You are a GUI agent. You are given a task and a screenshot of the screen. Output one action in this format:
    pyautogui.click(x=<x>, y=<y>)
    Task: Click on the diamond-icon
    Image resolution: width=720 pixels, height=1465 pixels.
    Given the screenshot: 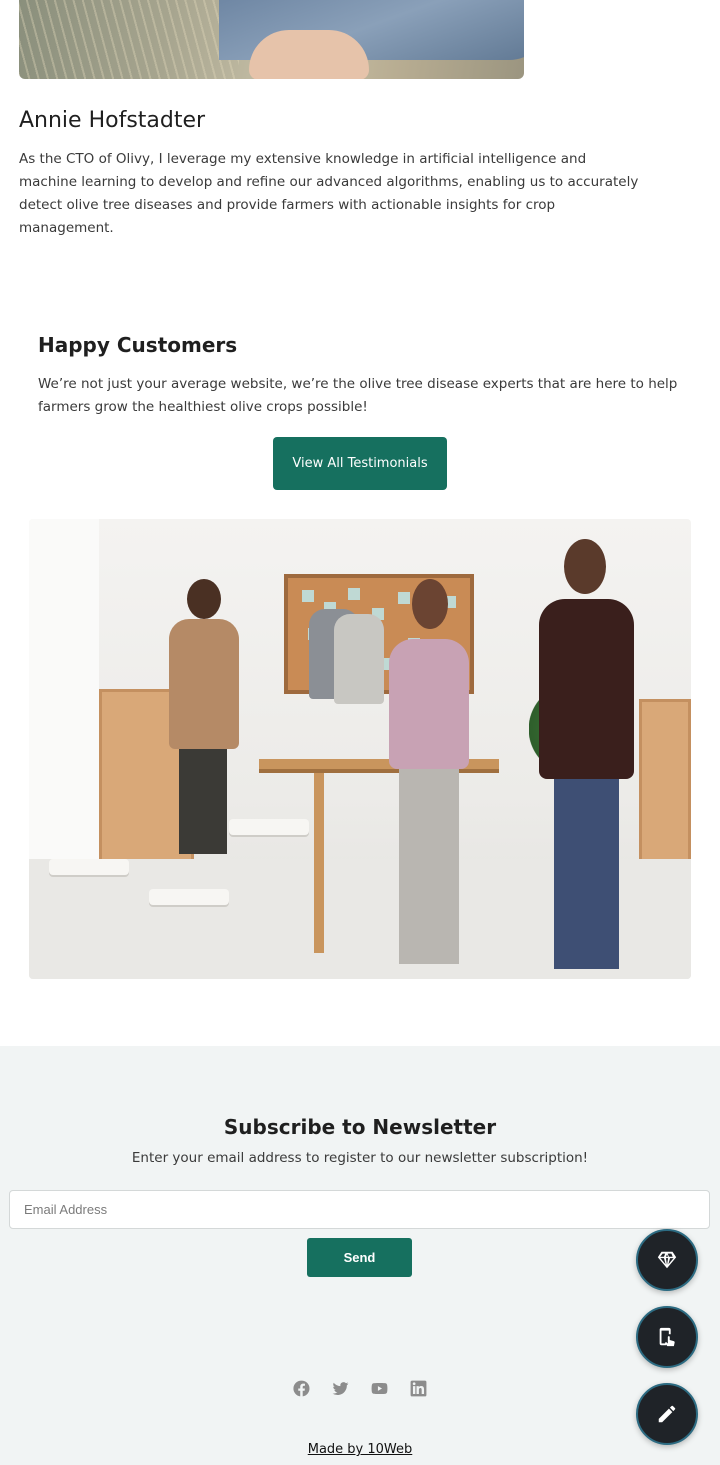 What is the action you would take?
    pyautogui.click(x=667, y=1260)
    